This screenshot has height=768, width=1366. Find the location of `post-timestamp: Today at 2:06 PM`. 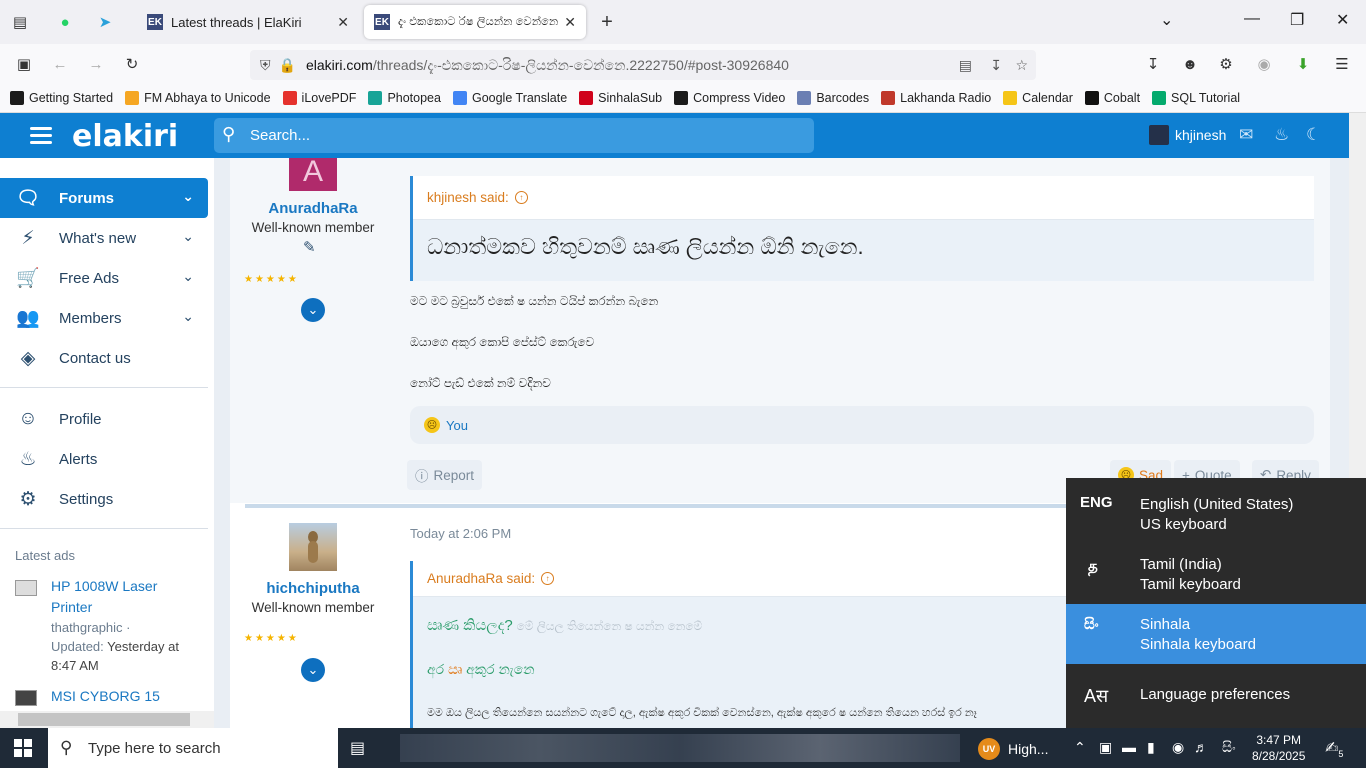

post-timestamp: Today at 2:06 PM is located at coordinates (460, 533).